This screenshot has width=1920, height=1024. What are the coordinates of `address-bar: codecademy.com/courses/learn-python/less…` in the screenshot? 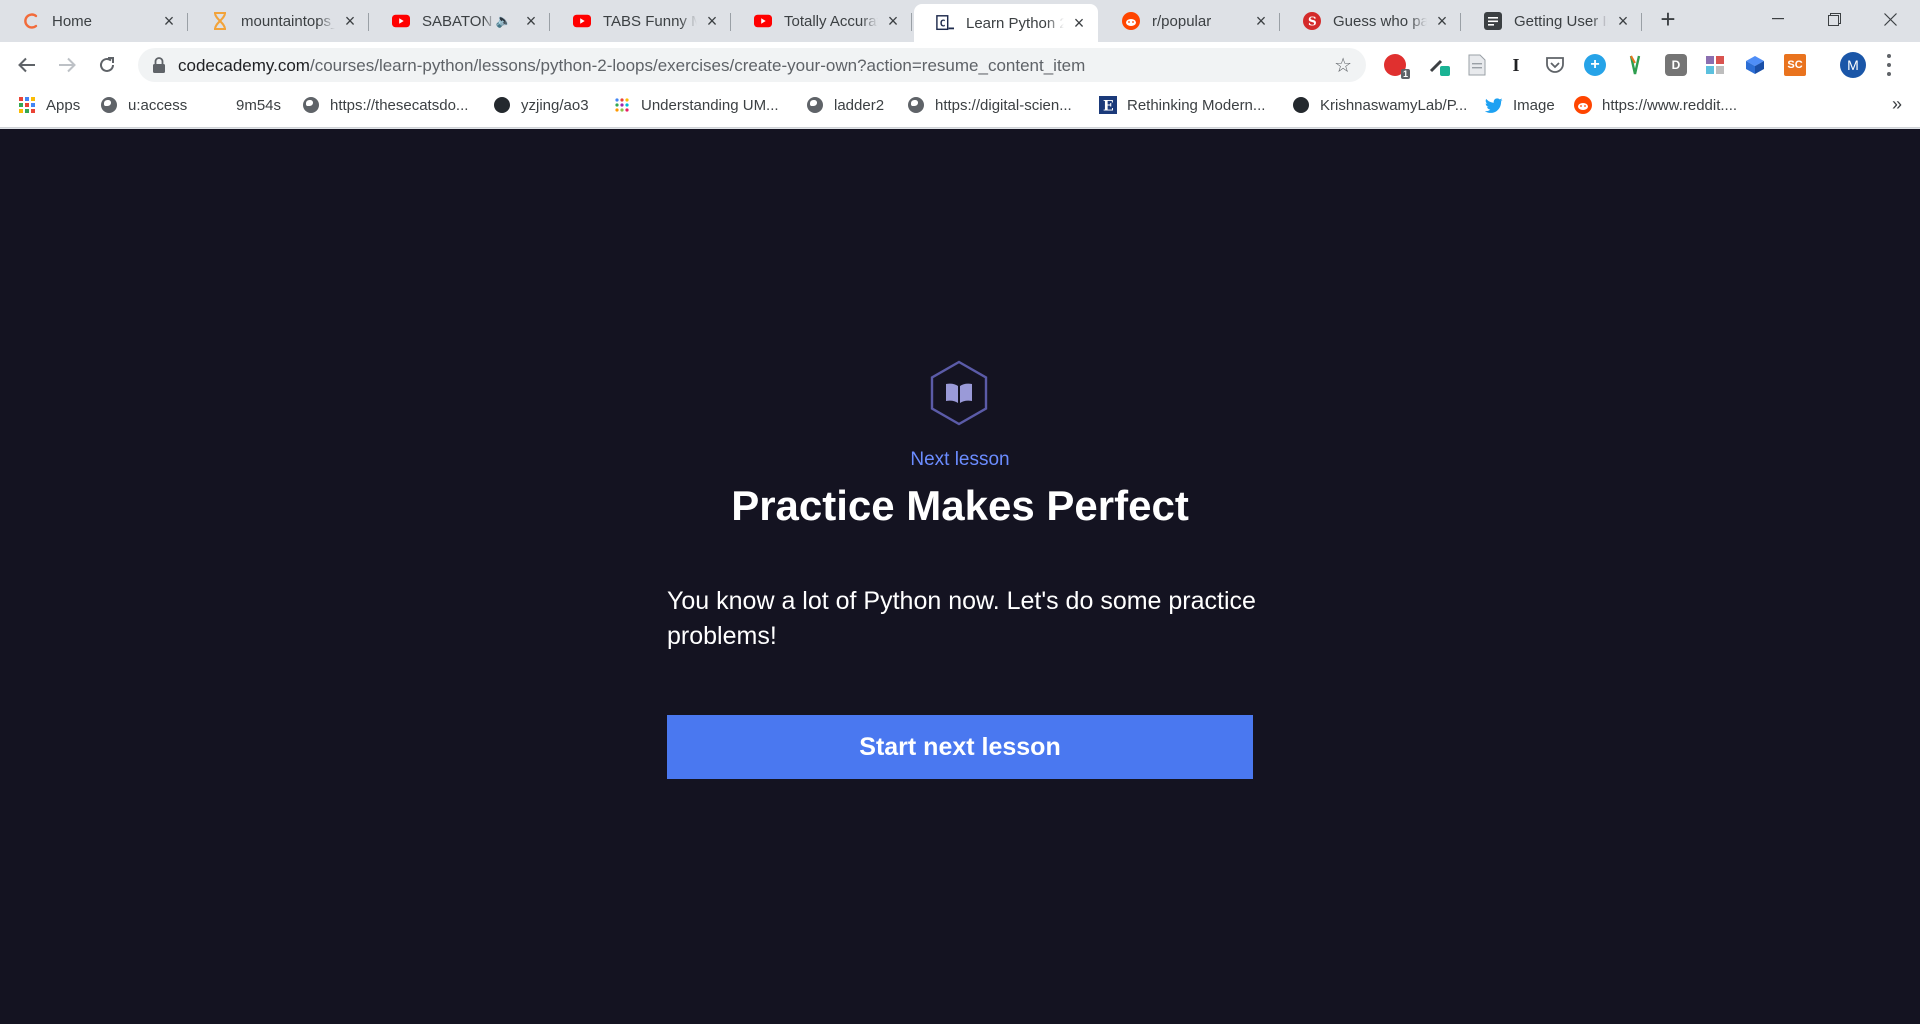 It's located at (752, 65).